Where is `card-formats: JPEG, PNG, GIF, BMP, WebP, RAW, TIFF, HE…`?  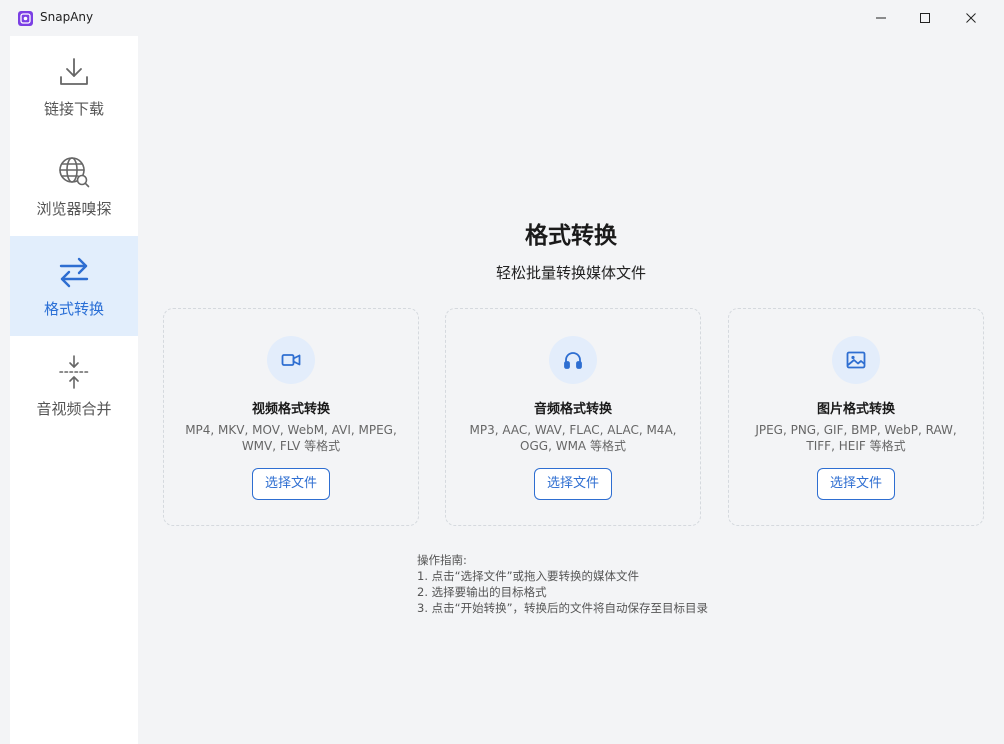 card-formats: JPEG, PNG, GIF, BMP, WebP, RAW, TIFF, HE… is located at coordinates (856, 438).